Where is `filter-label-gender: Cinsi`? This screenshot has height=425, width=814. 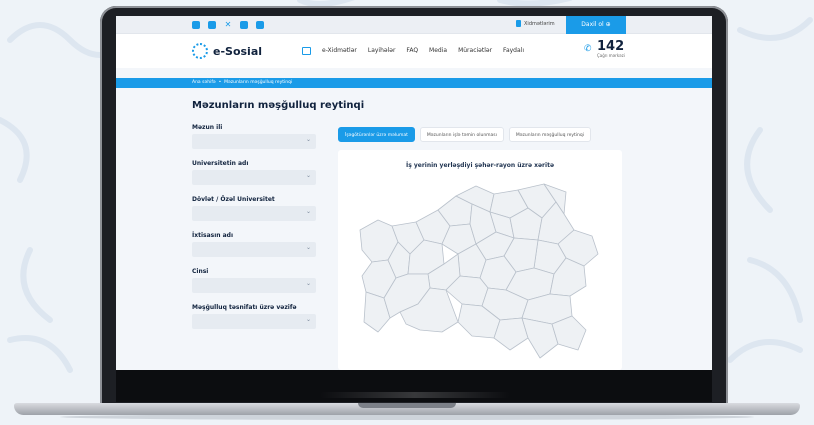 filter-label-gender: Cinsi is located at coordinates (200, 271).